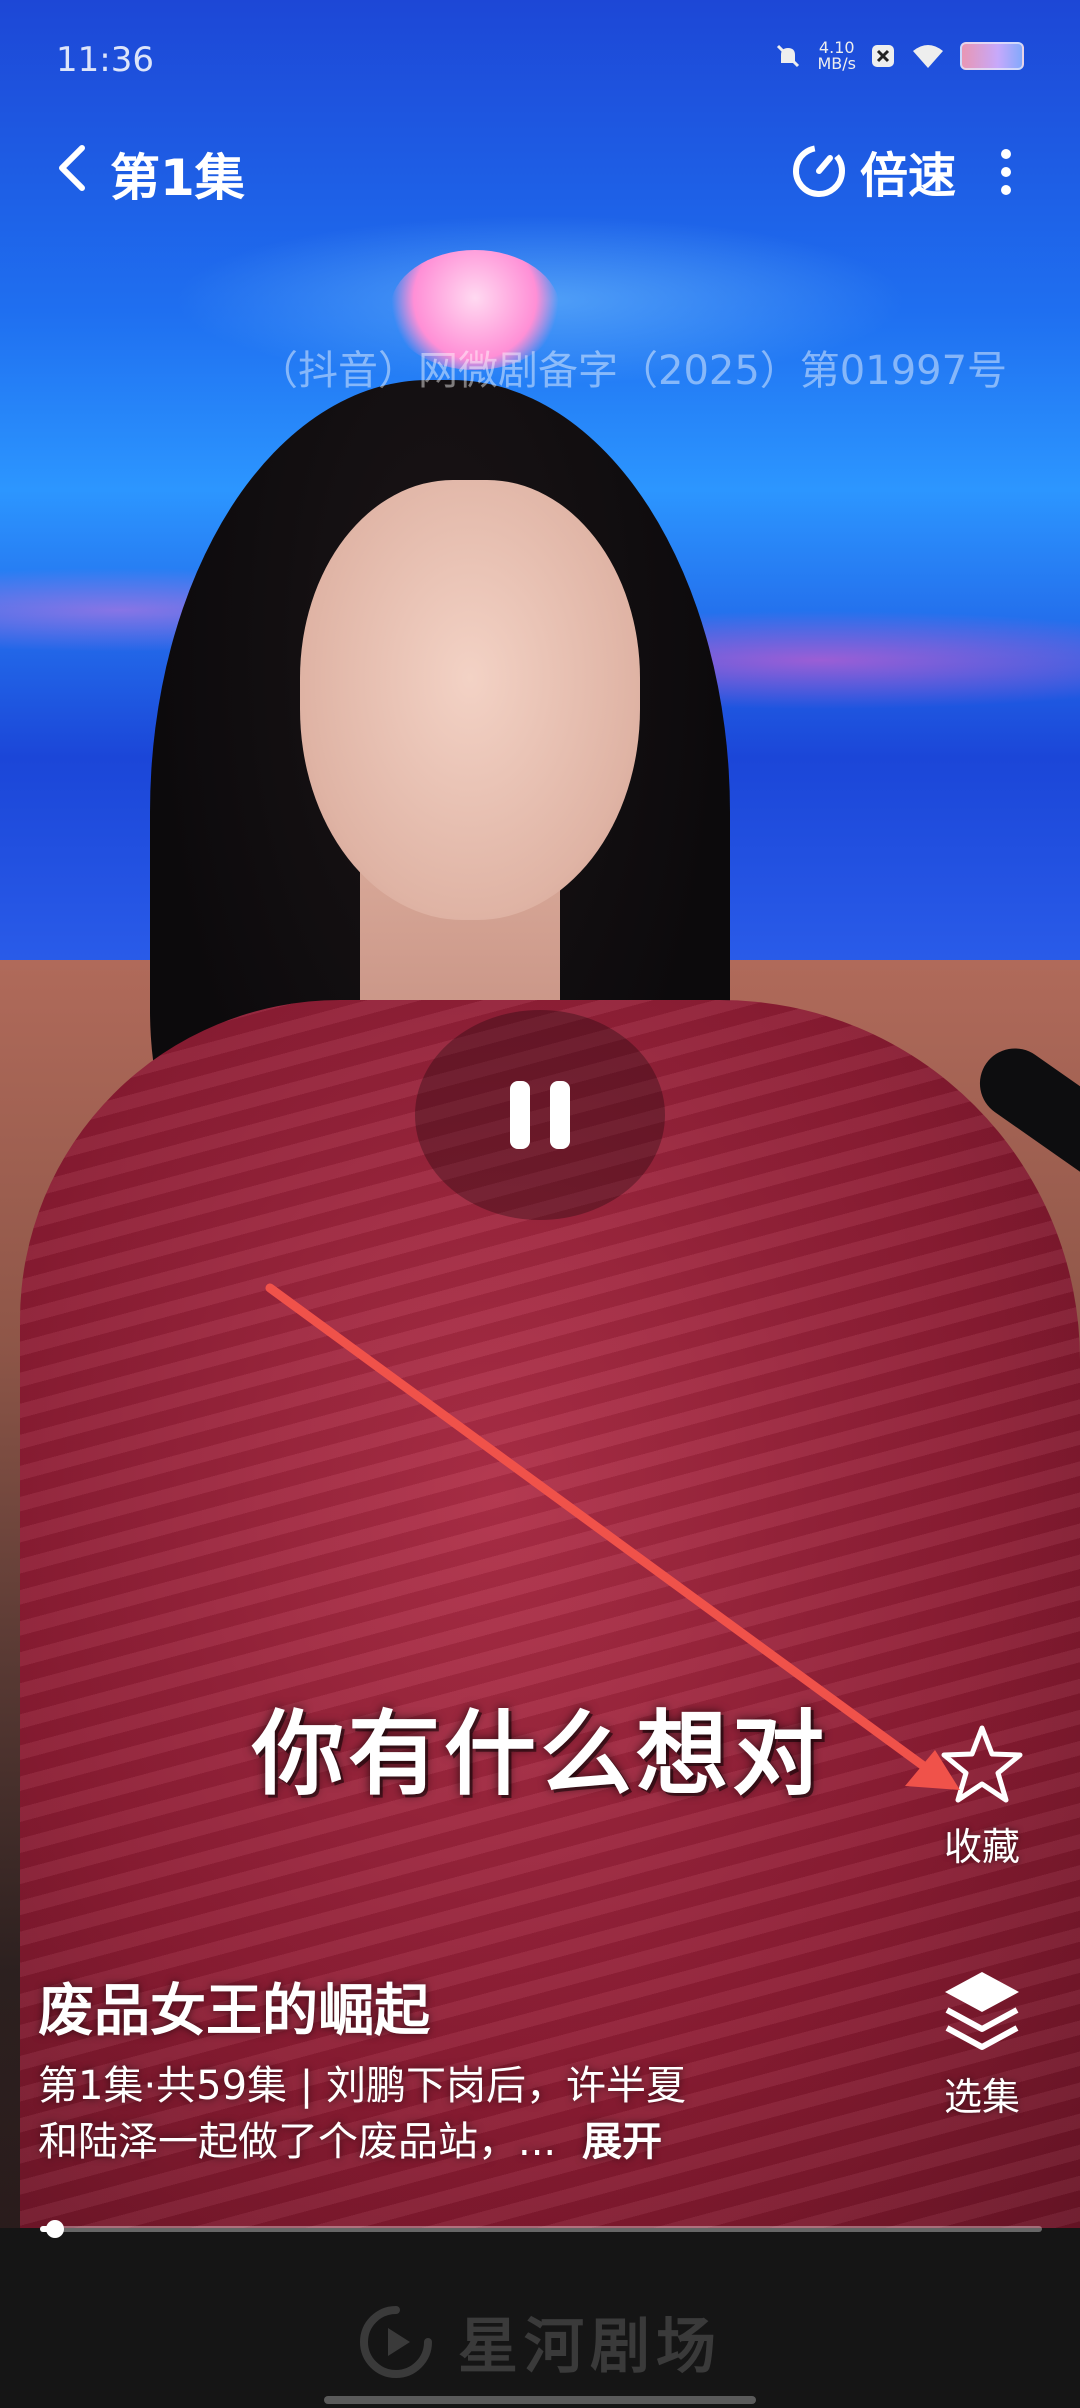  I want to click on annotation-arrow, so click(612, 1536).